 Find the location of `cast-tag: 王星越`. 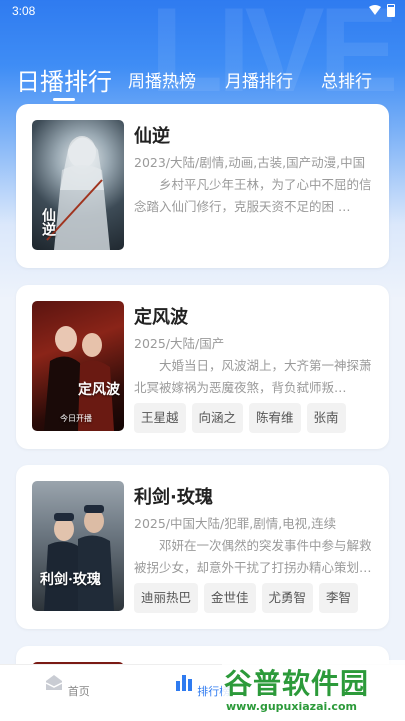

cast-tag: 王星越 is located at coordinates (160, 418).